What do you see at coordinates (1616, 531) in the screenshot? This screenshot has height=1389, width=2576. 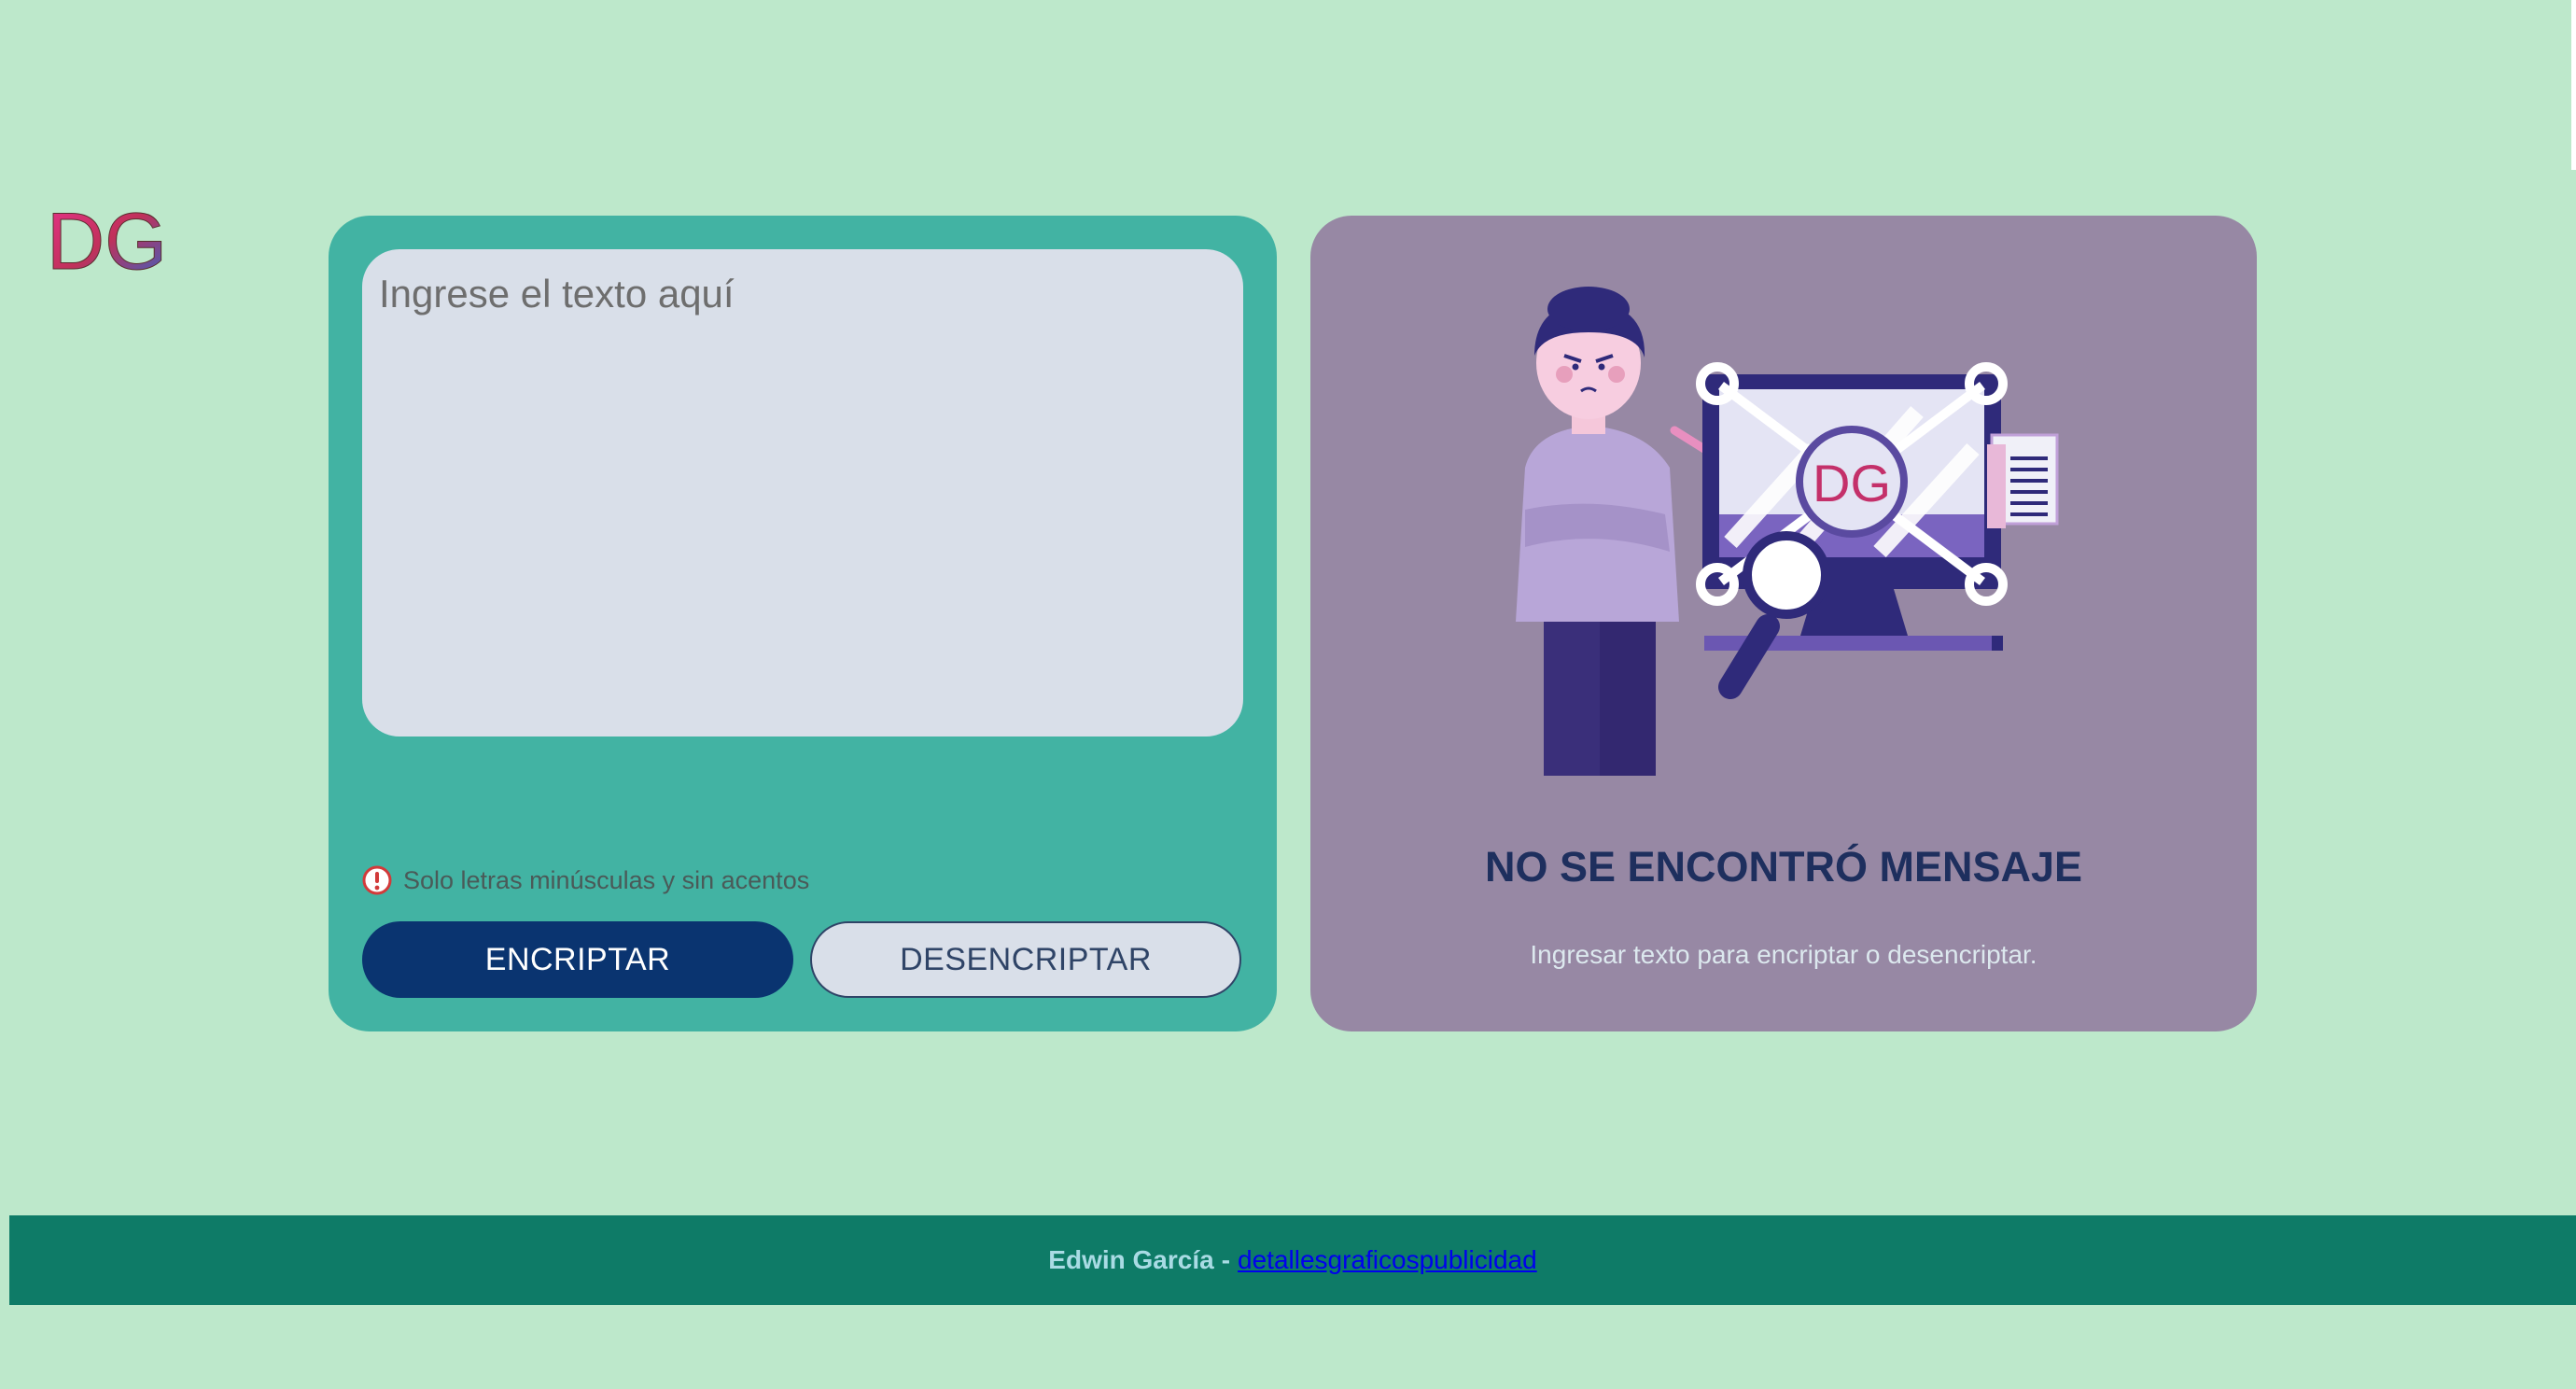 I see `person-illustration` at bounding box center [1616, 531].